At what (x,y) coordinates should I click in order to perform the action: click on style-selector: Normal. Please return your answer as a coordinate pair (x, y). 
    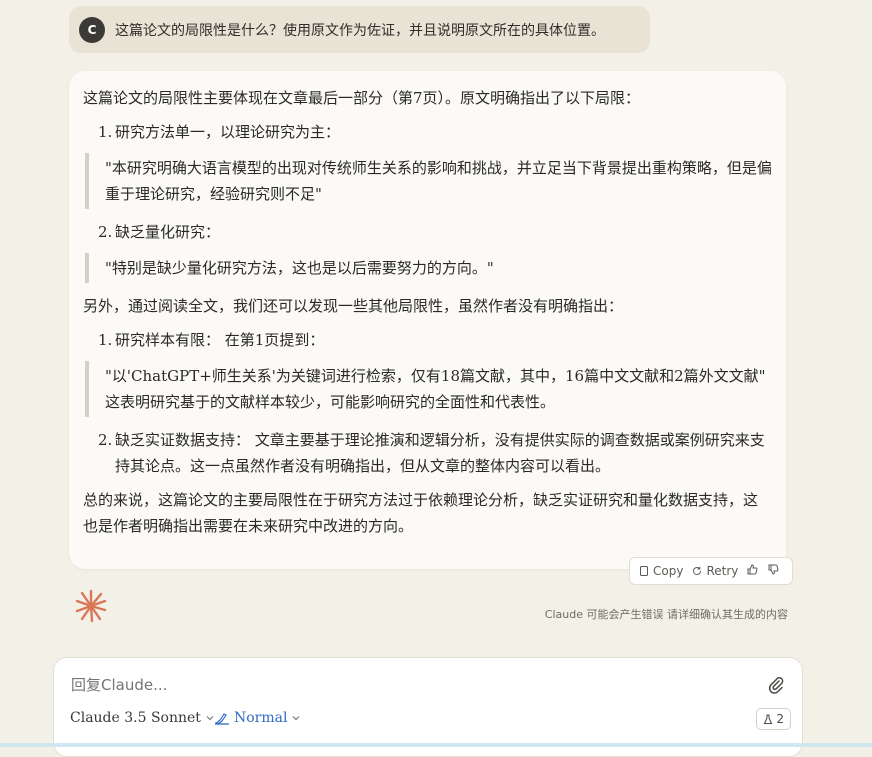
    Looking at the image, I should click on (257, 718).